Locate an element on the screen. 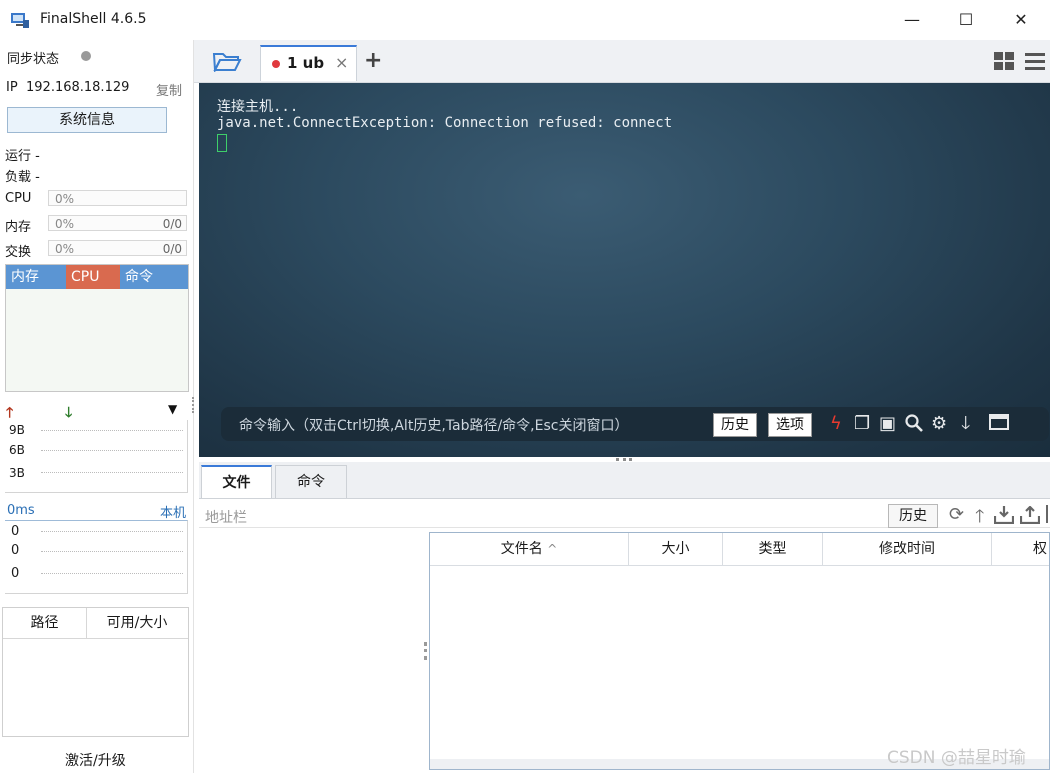  mem-label: 内存 is located at coordinates (18, 227).